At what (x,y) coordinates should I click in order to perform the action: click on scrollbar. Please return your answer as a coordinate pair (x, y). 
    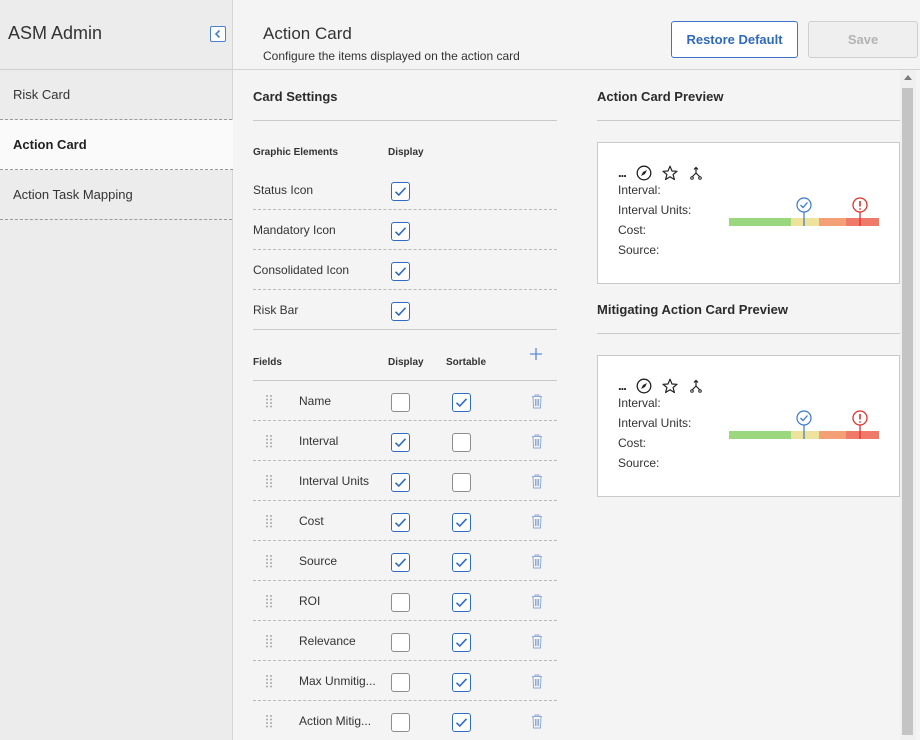
    Looking at the image, I should click on (908, 405).